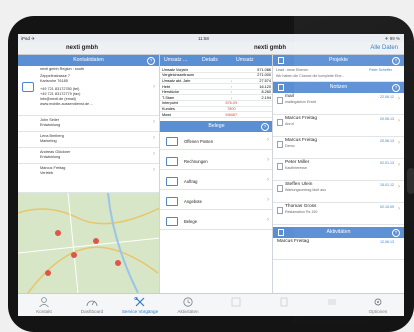  What do you see at coordinates (296, 168) in the screenshot?
I see `note-sub: Kaufinteresse` at bounding box center [296, 168].